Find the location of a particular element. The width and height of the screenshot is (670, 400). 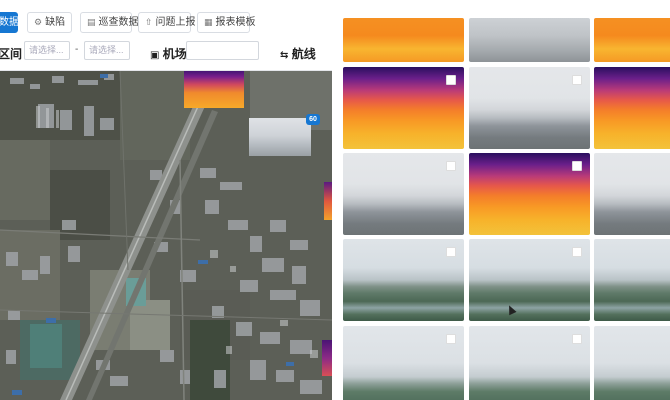

filter-bar: 区间 请选择... - 请选择... ▣ 机场 ⇆ 航线 is located at coordinates (166, 53).